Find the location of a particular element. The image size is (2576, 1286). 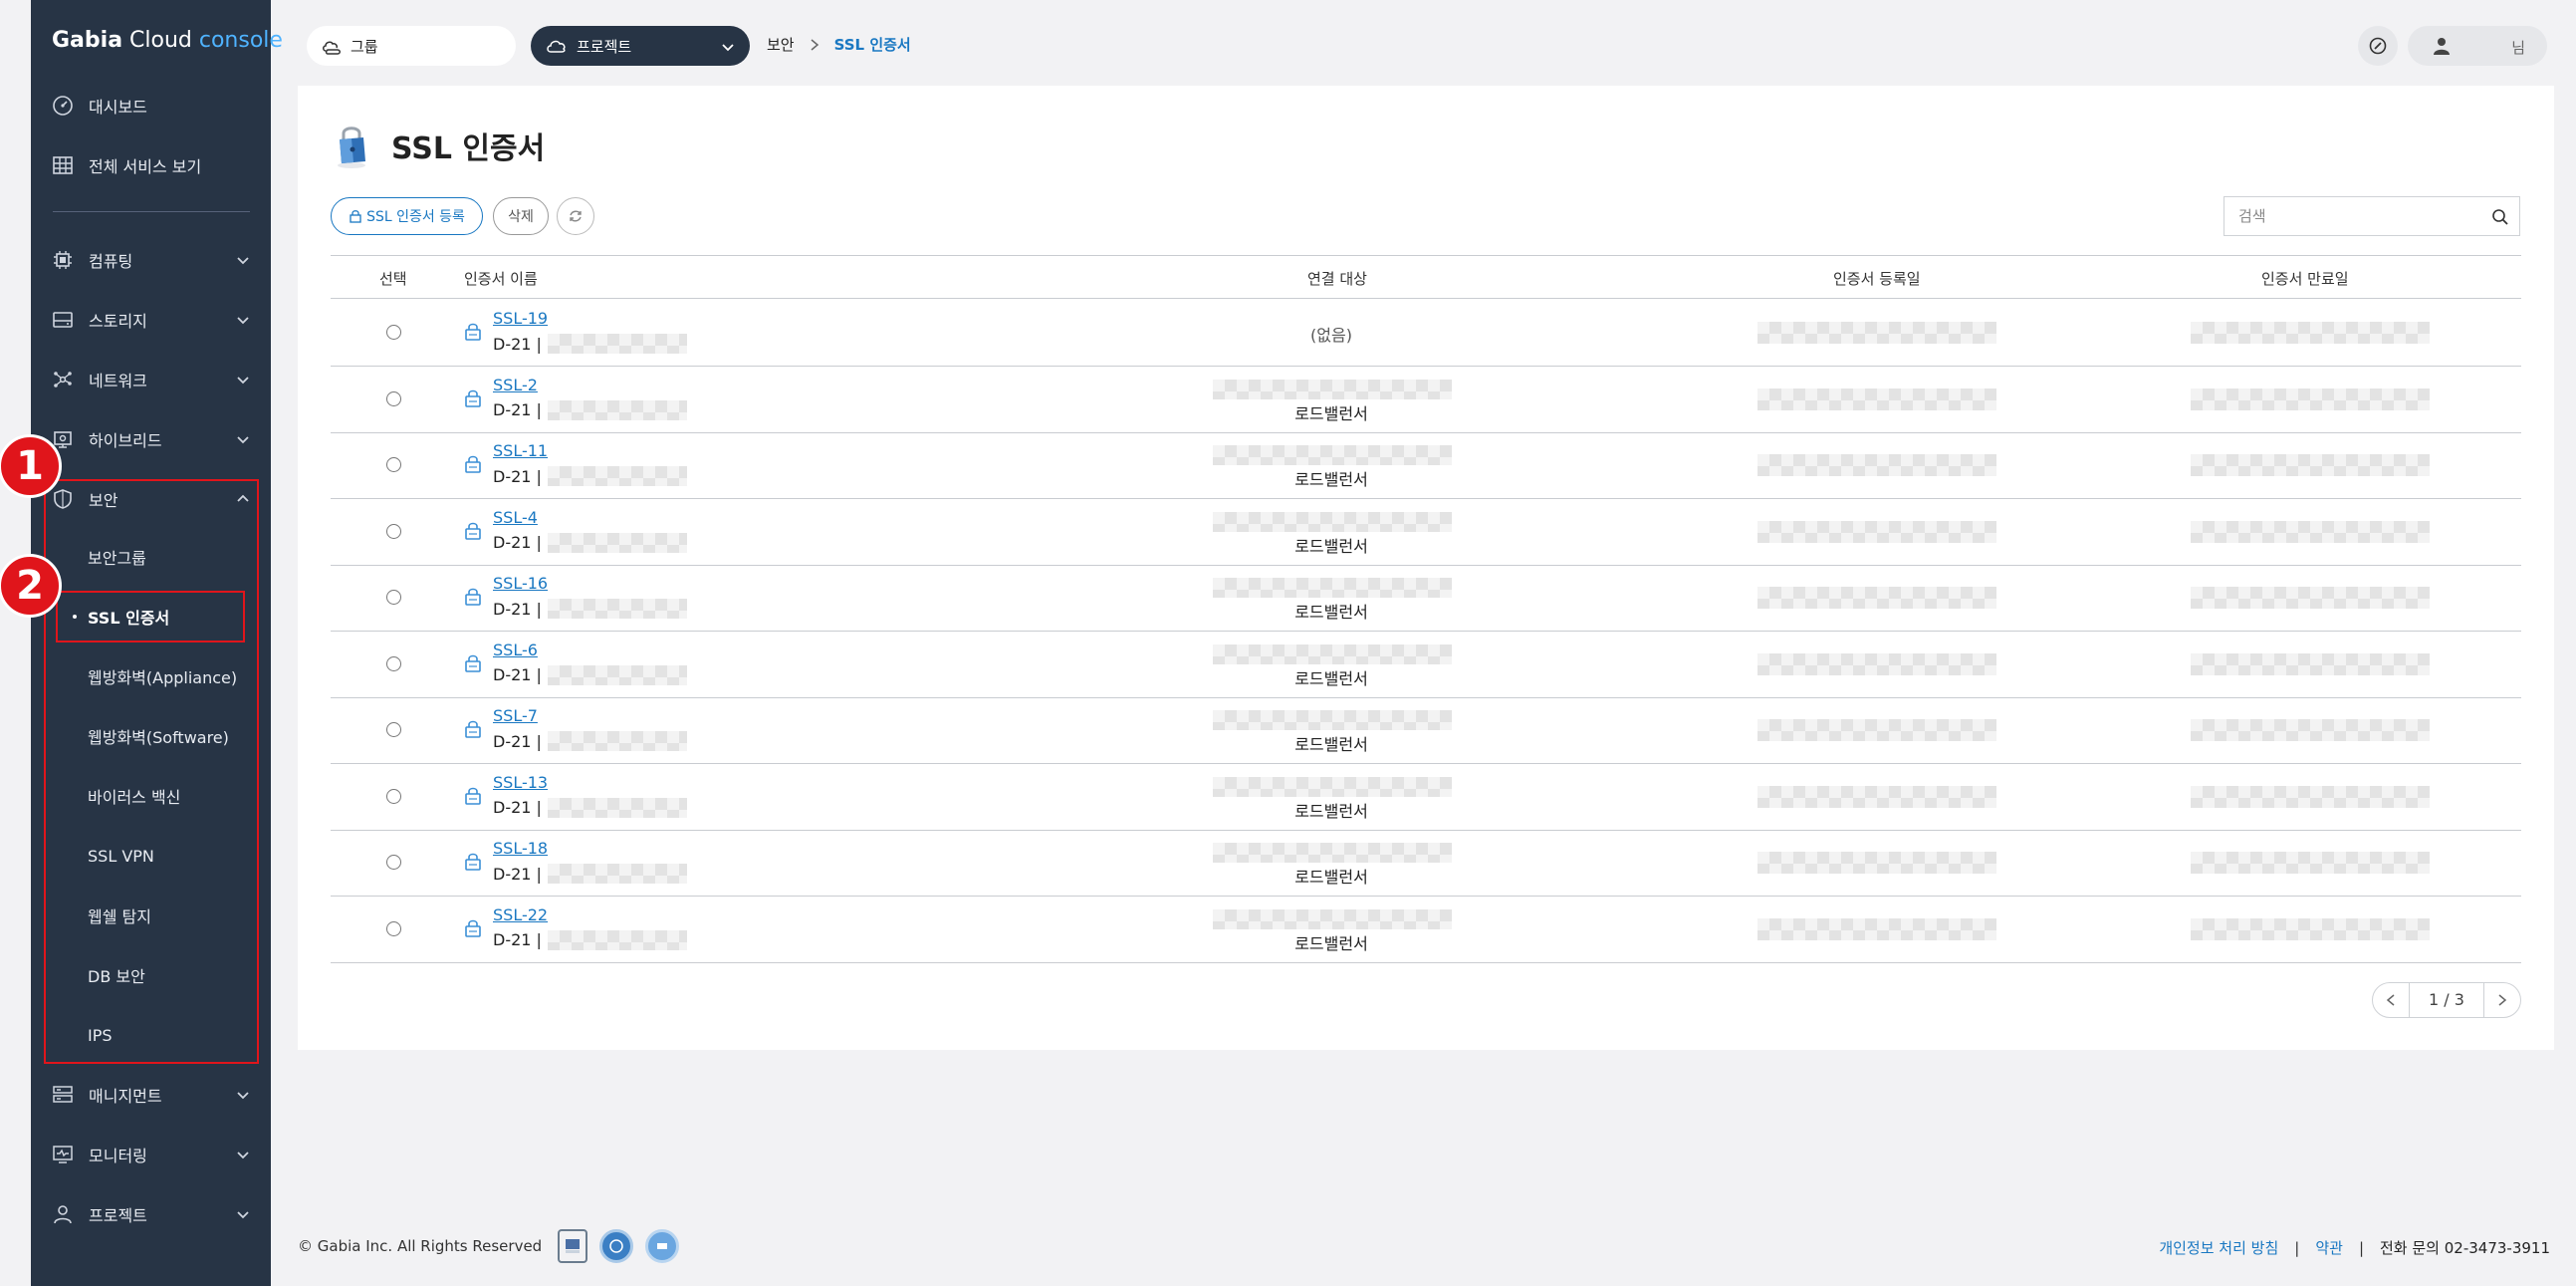

certificate-name-link: SSL-18 is located at coordinates (520, 848).